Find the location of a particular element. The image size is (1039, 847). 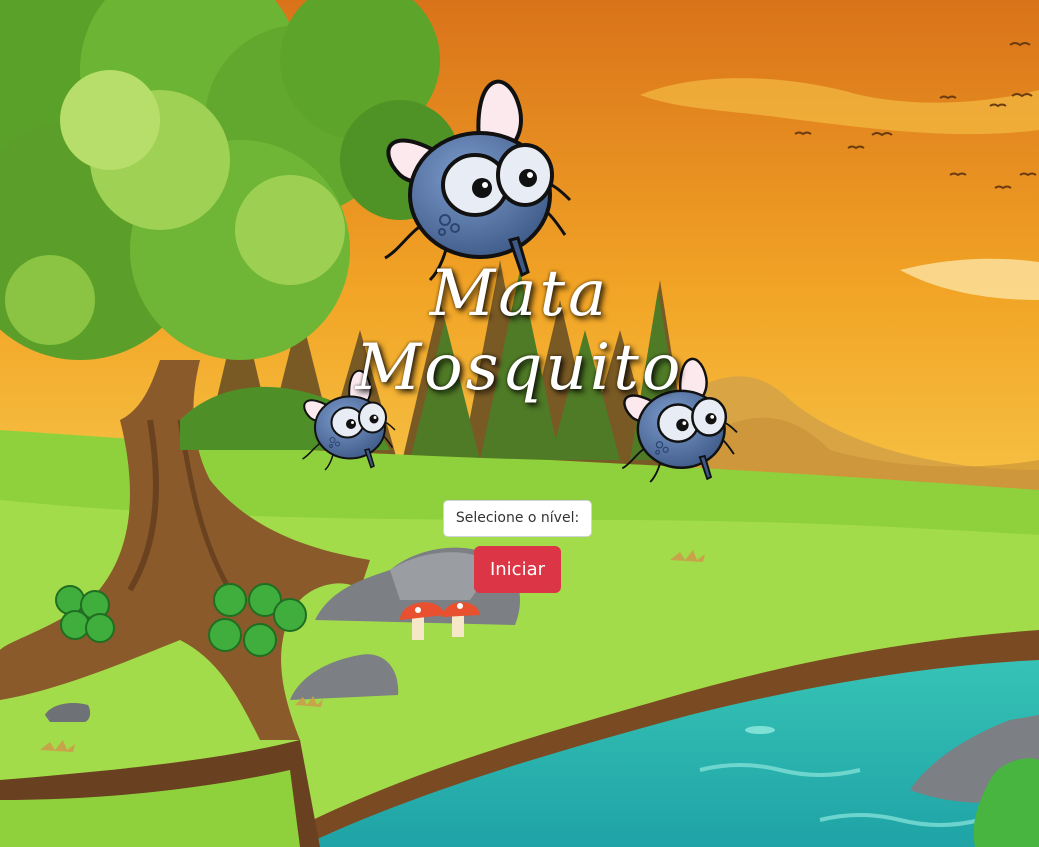

game-title-line-1: Mata is located at coordinates (519, 294).